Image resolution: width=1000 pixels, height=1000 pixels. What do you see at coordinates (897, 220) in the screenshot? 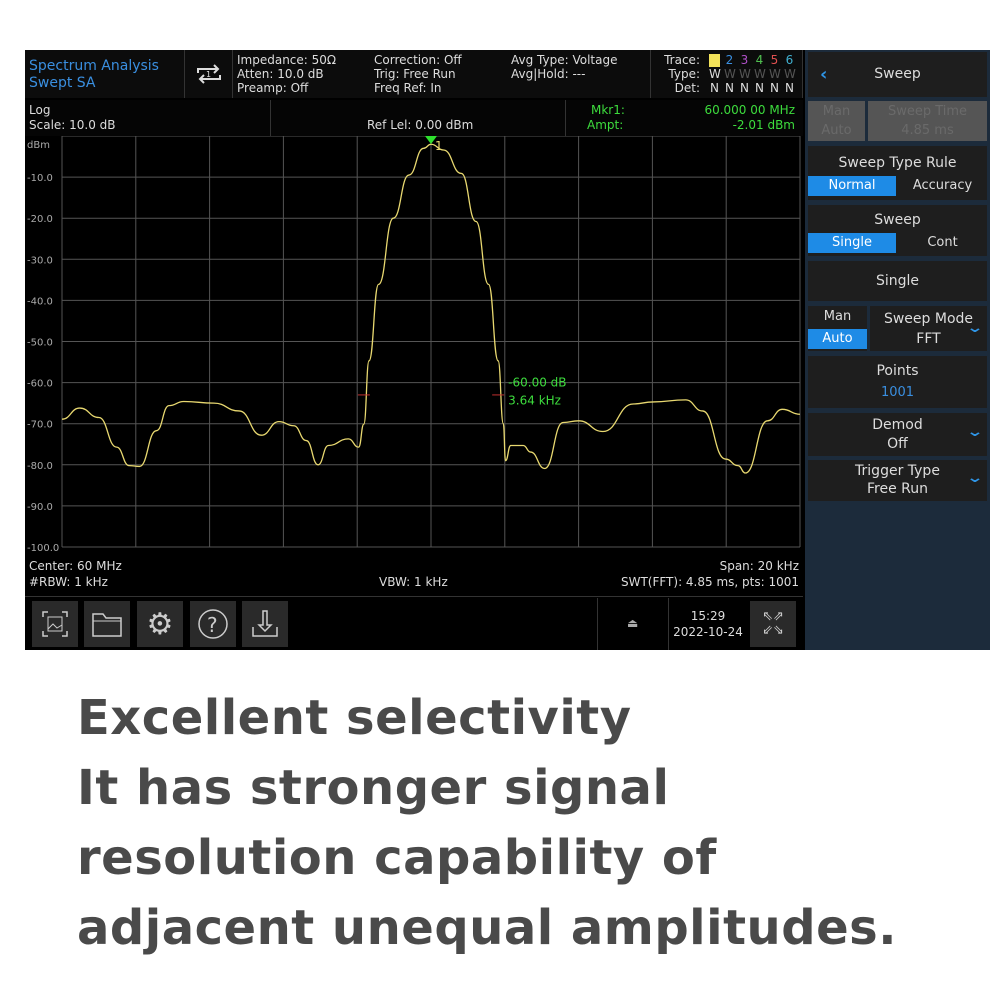
I see `sweep-label: Sweep` at bounding box center [897, 220].